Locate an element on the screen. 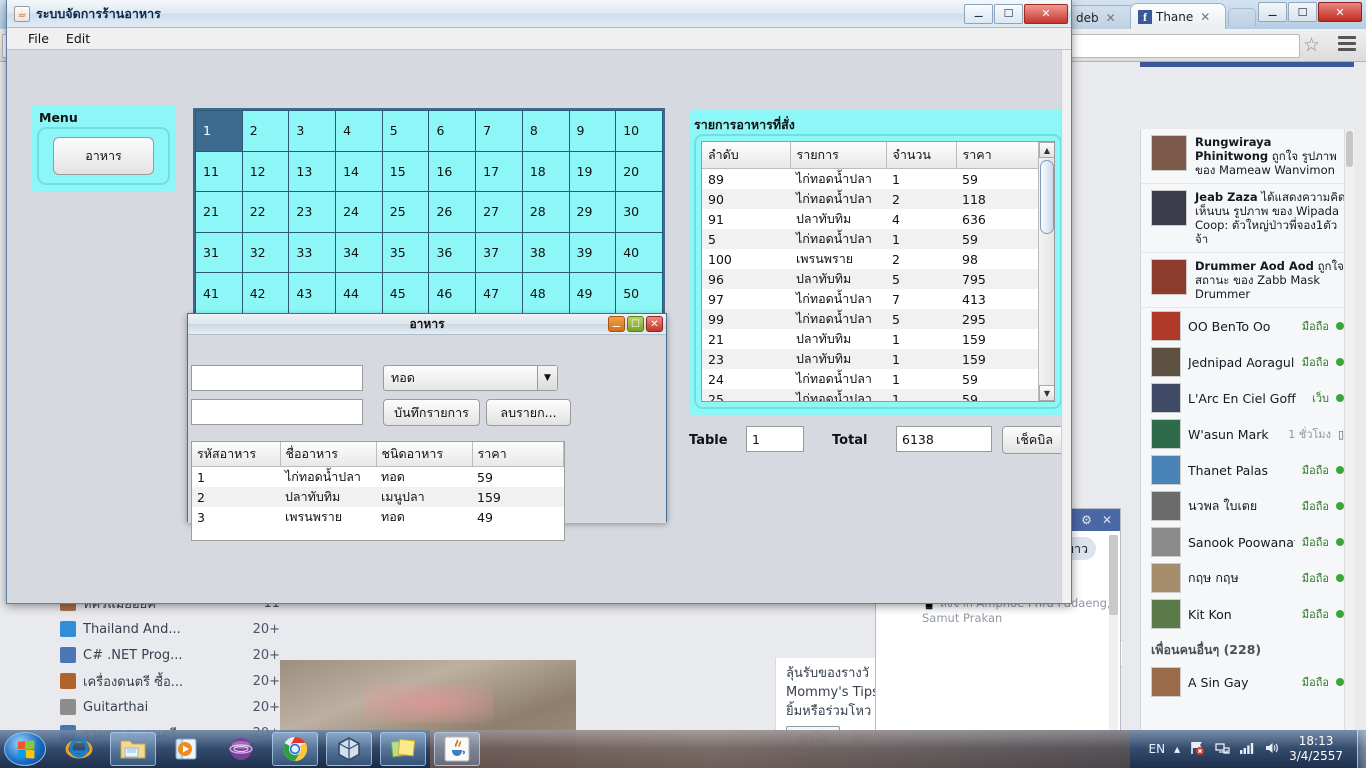  table-cell: 14 is located at coordinates (359, 171).